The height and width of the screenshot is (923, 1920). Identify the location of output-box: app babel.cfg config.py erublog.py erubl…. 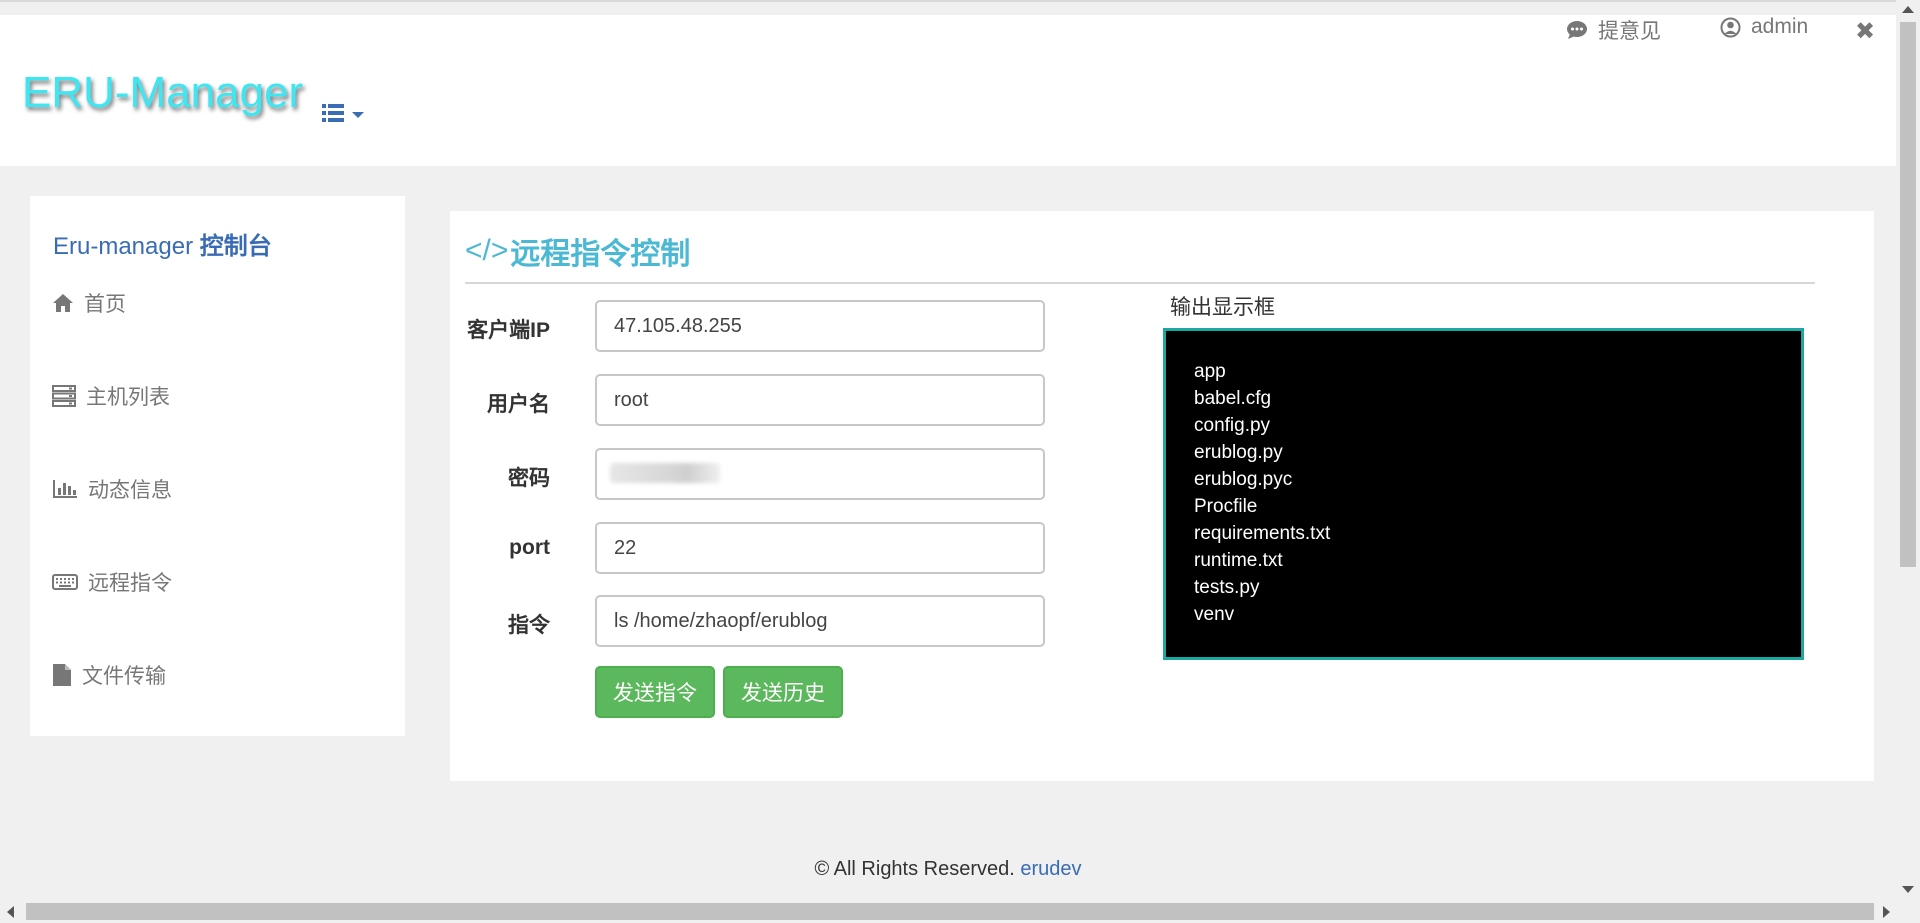
(1483, 494).